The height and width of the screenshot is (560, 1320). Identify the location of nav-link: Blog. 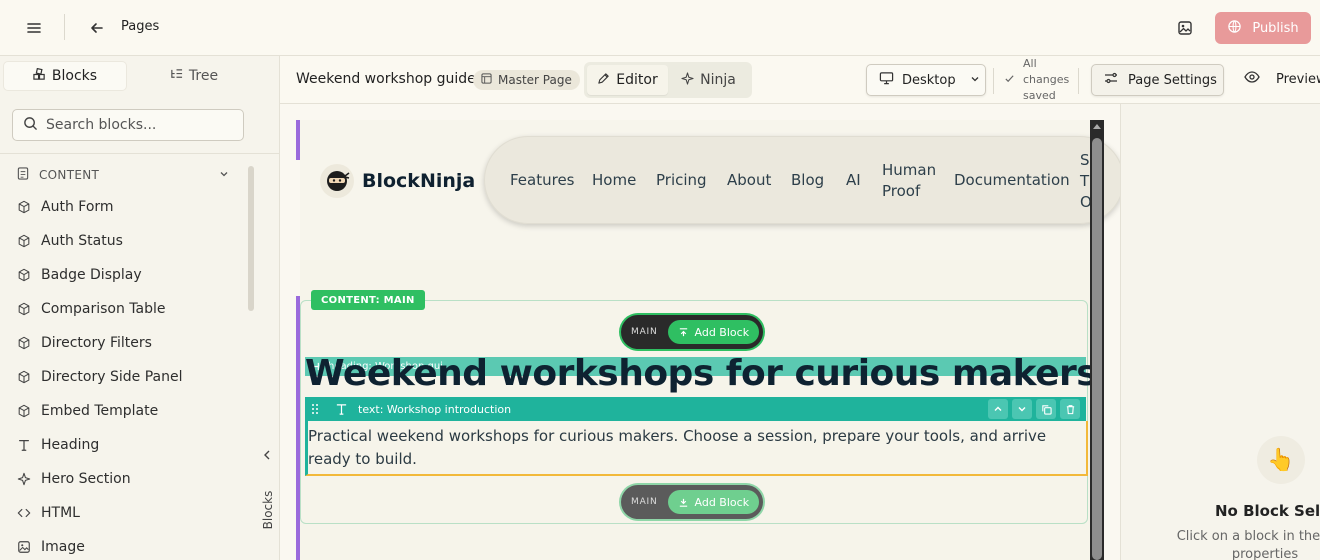
(807, 180).